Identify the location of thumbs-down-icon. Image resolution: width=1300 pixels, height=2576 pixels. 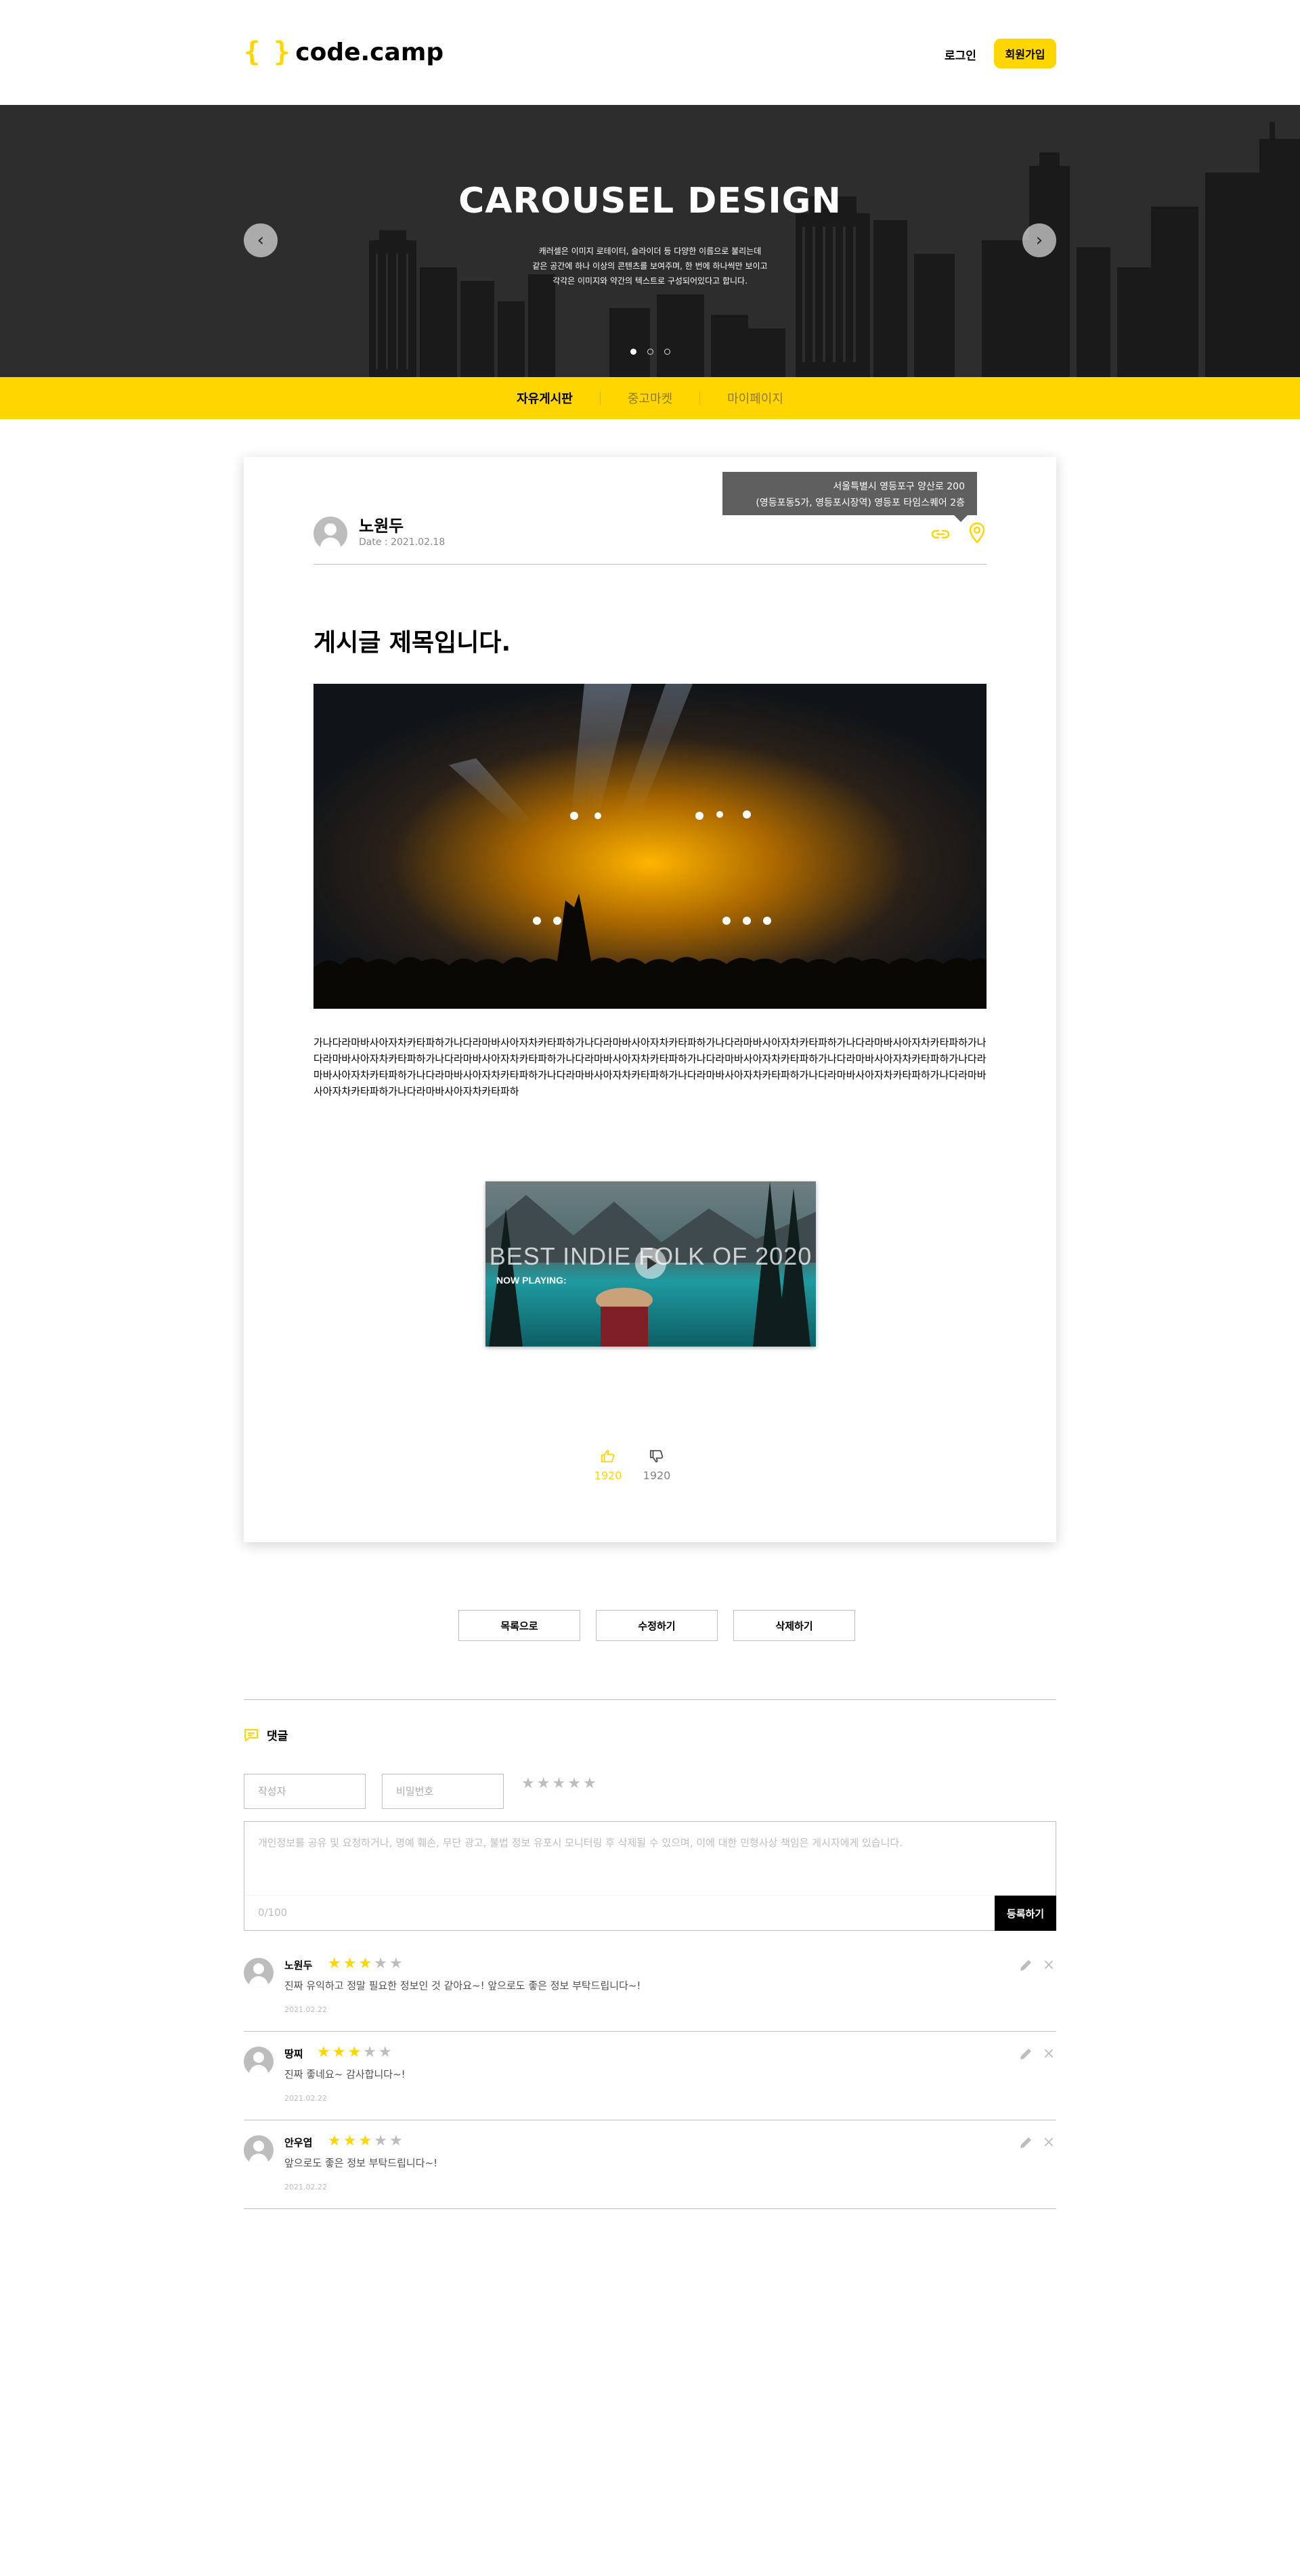
(656, 1456).